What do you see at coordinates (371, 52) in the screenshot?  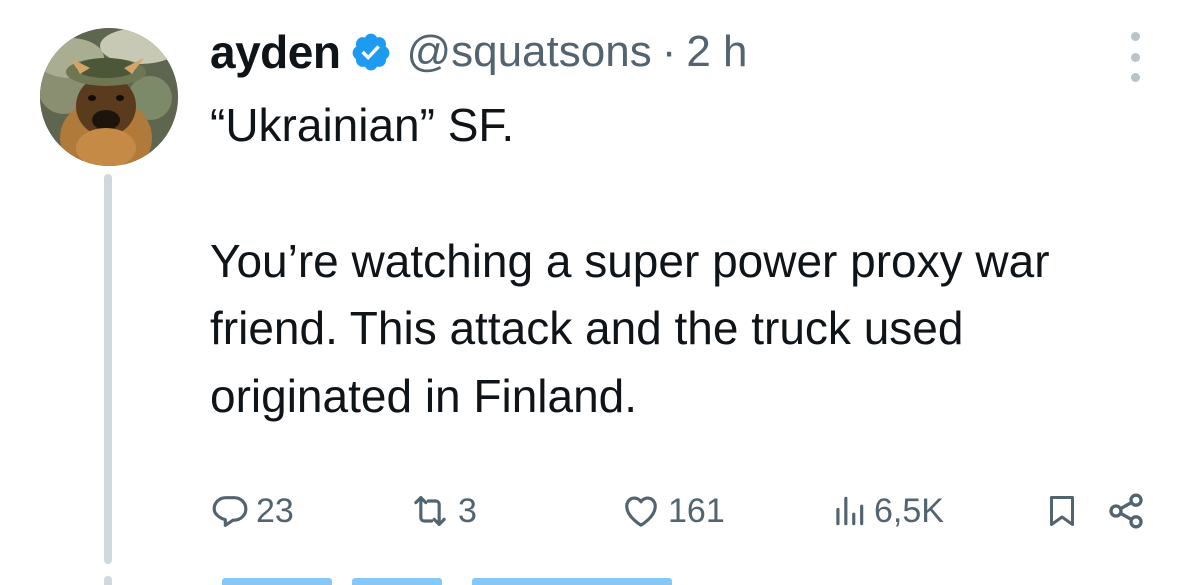 I see `verified-badge-icon` at bounding box center [371, 52].